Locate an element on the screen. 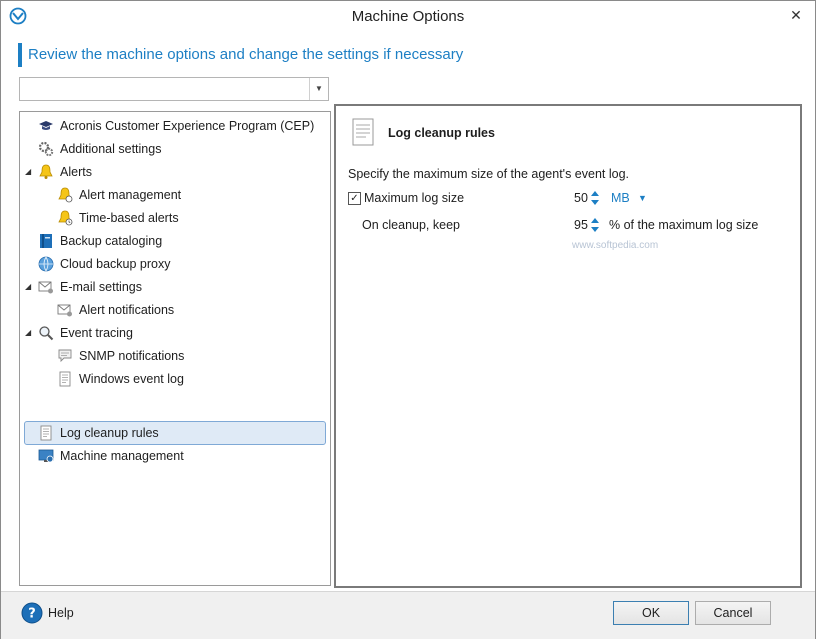 Image resolution: width=816 pixels, height=639 pixels. tree-item-label: Time-based alerts is located at coordinates (129, 218).